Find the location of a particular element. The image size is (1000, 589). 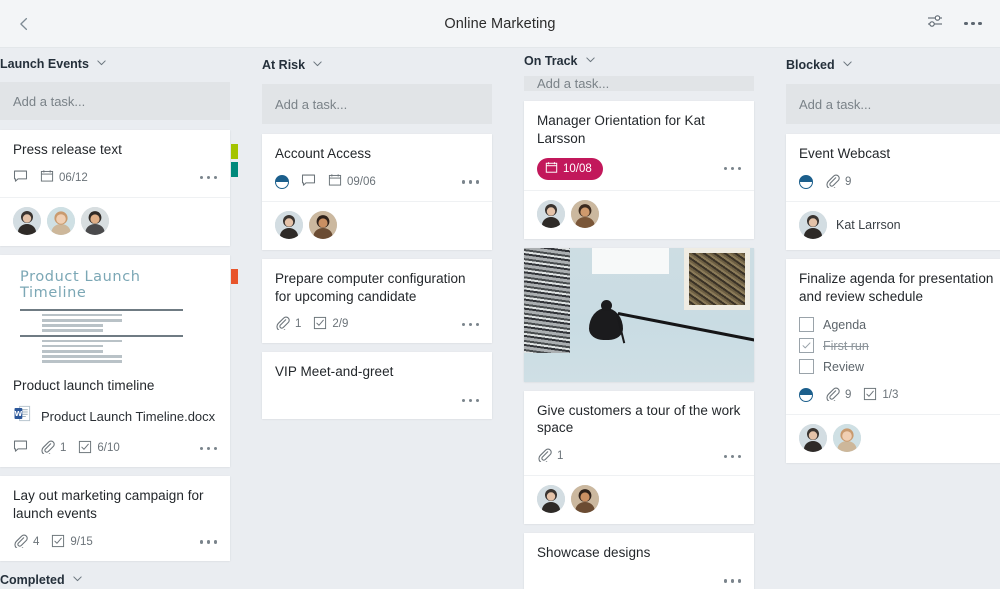

card-title: Account Access is located at coordinates (323, 153).